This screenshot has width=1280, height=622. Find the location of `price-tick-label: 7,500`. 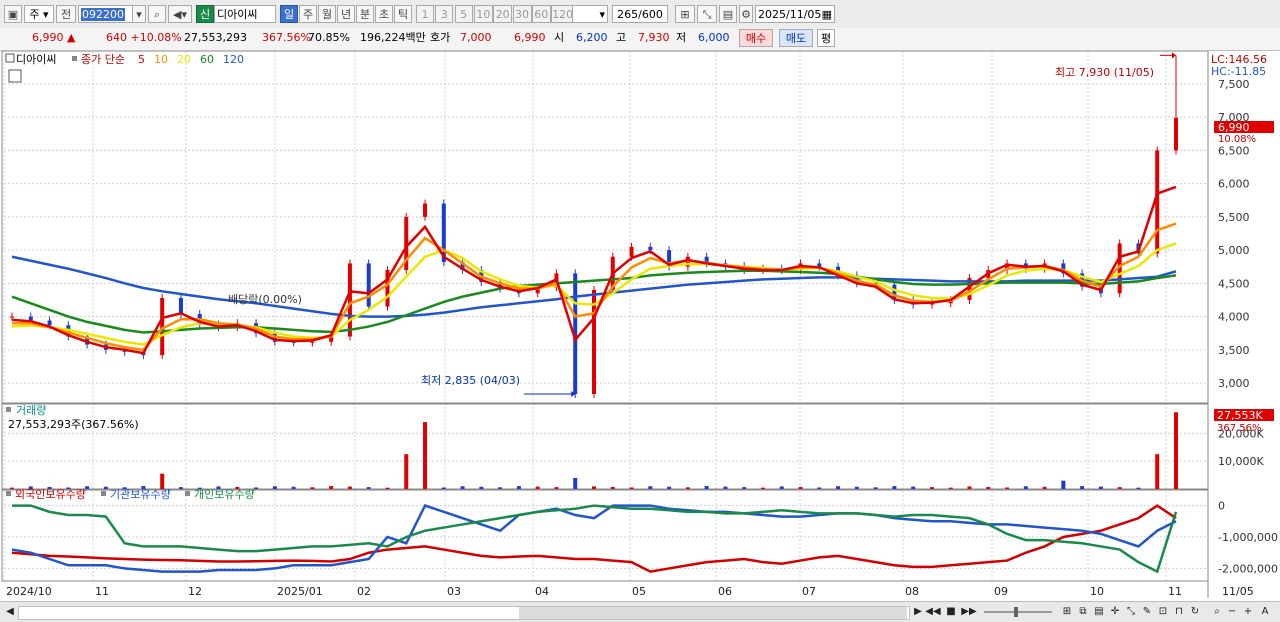

price-tick-label: 7,500 is located at coordinates (1234, 84).